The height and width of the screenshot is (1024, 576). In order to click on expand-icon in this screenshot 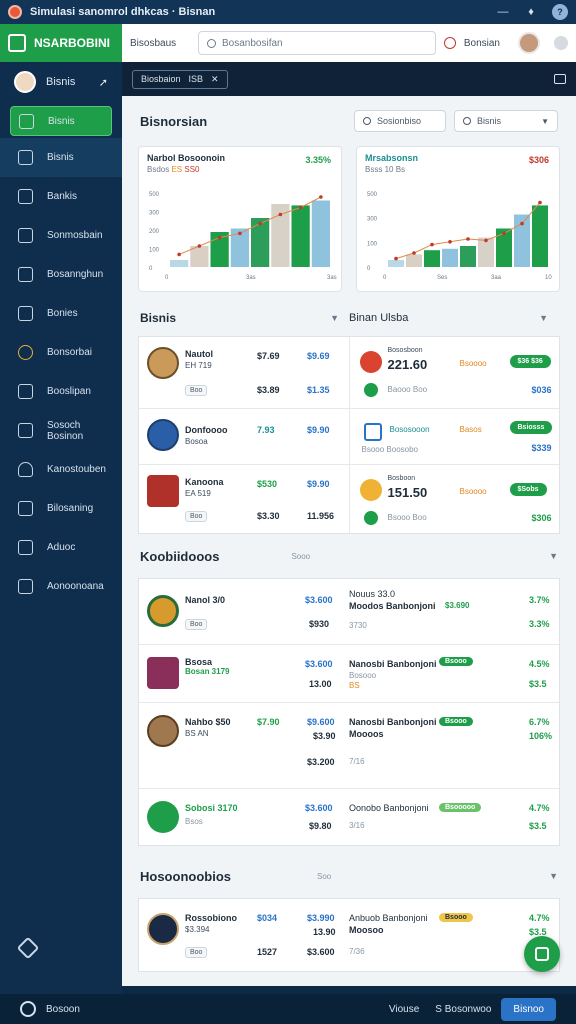, I will do `click(560, 79)`.